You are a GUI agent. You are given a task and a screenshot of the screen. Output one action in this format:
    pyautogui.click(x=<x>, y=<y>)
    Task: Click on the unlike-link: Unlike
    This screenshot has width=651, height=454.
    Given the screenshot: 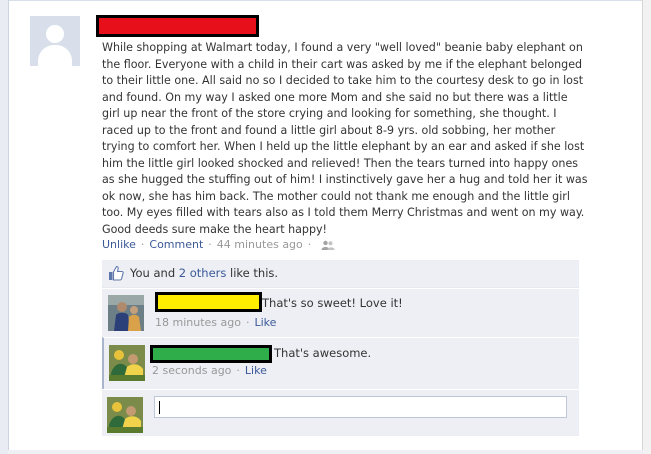 What is the action you would take?
    pyautogui.click(x=119, y=244)
    